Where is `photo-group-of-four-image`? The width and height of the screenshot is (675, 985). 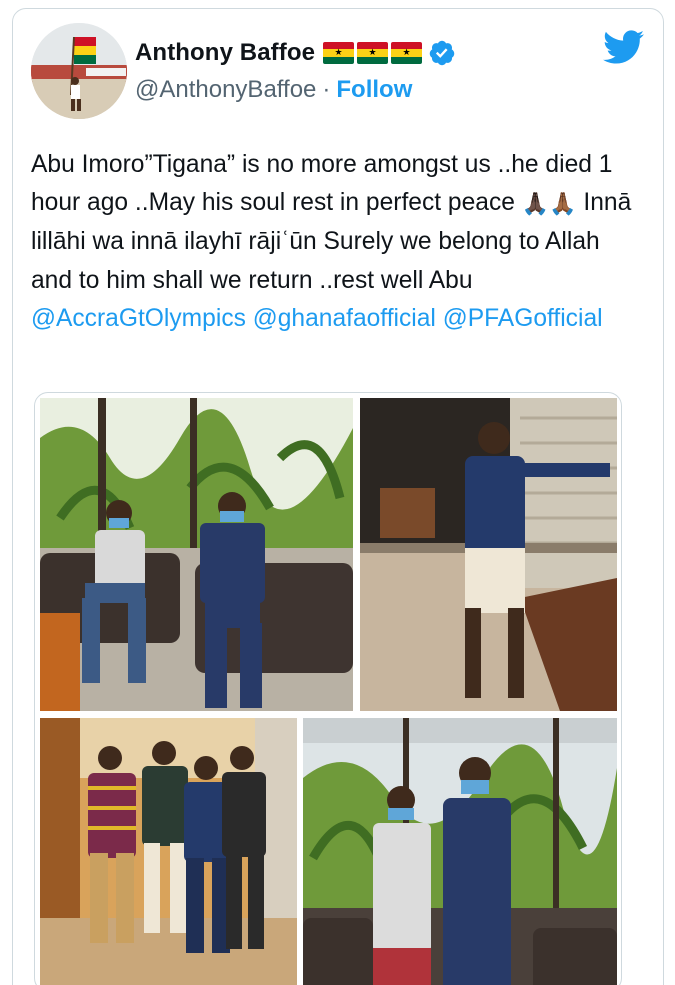 photo-group-of-four-image is located at coordinates (168, 851).